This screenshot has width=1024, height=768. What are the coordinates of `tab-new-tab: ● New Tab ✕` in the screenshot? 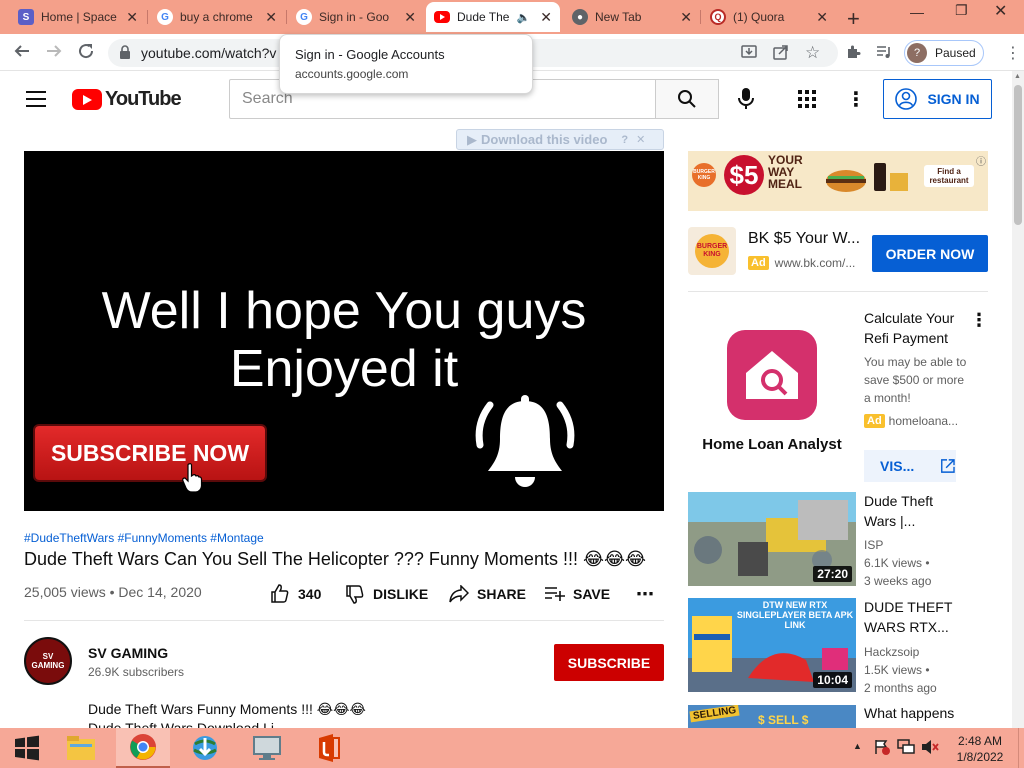 It's located at (632, 17).